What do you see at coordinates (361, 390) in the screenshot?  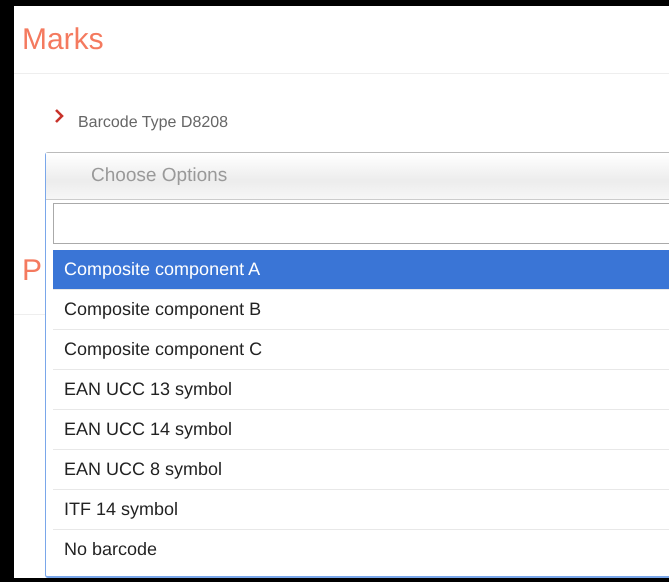 I see `dropdown-option: EAN UCC 13 symbol` at bounding box center [361, 390].